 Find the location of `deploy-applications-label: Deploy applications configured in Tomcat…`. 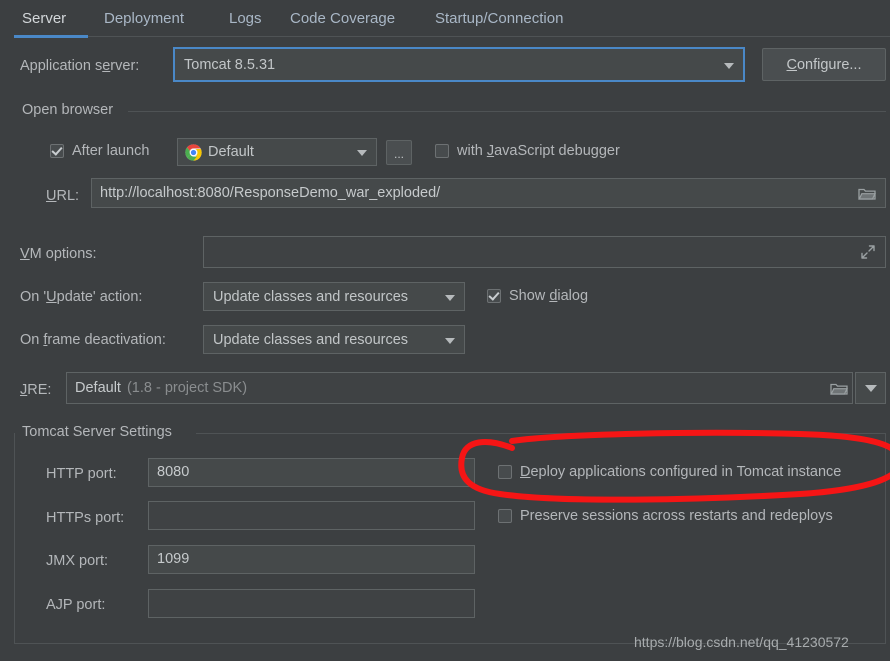

deploy-applications-label: Deploy applications configured in Tomcat… is located at coordinates (681, 472).